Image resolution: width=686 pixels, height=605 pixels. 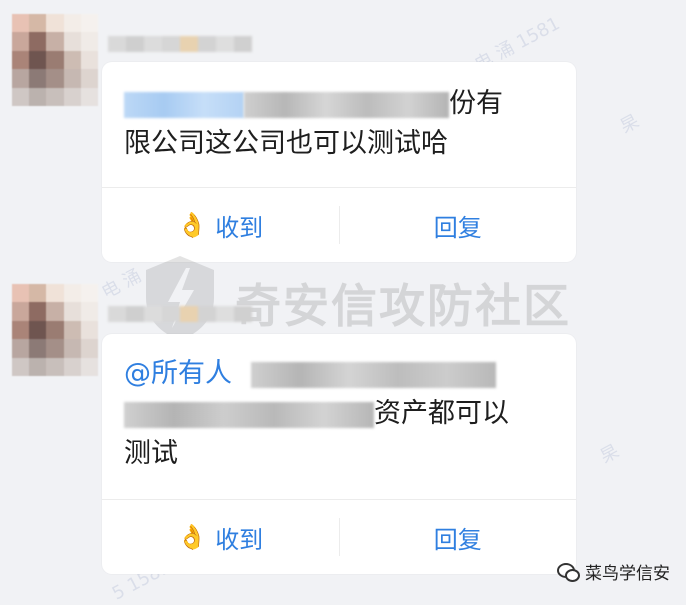 I want to click on message-line: 份有, so click(x=339, y=104).